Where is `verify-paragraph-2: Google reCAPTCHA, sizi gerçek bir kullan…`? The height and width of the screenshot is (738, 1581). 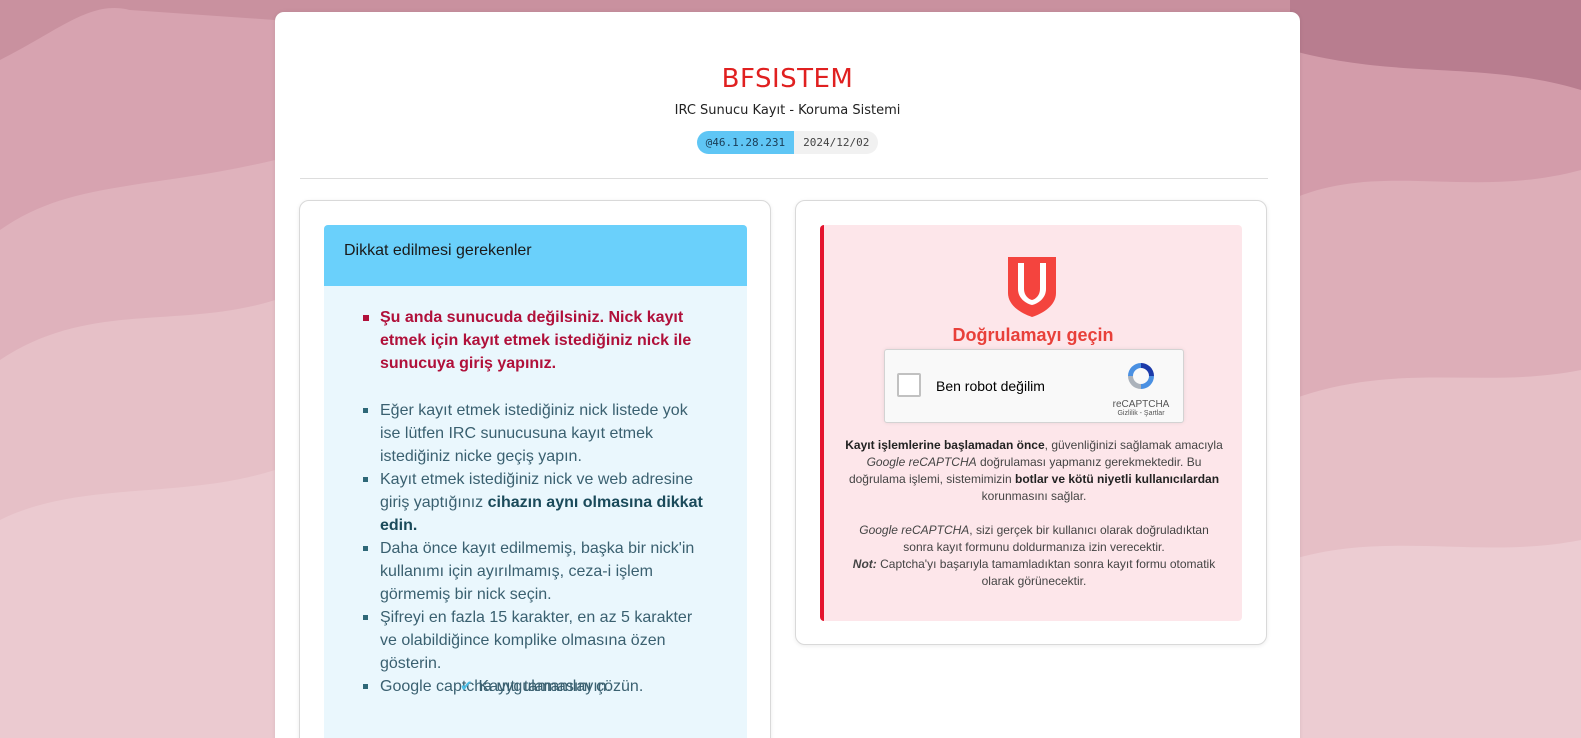
verify-paragraph-2: Google reCAPTCHA, sizi gerçek bir kullan… is located at coordinates (1034, 539).